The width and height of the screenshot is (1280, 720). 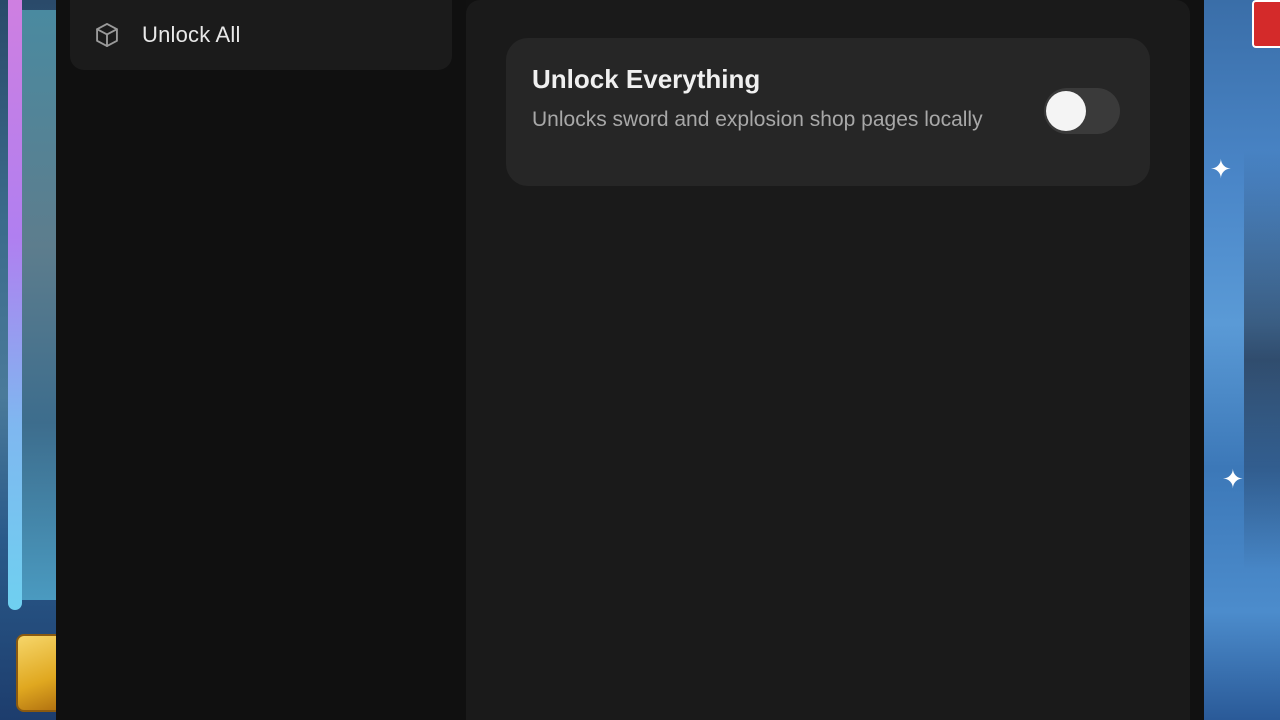 I want to click on card-frame-edge, so click(x=15, y=305).